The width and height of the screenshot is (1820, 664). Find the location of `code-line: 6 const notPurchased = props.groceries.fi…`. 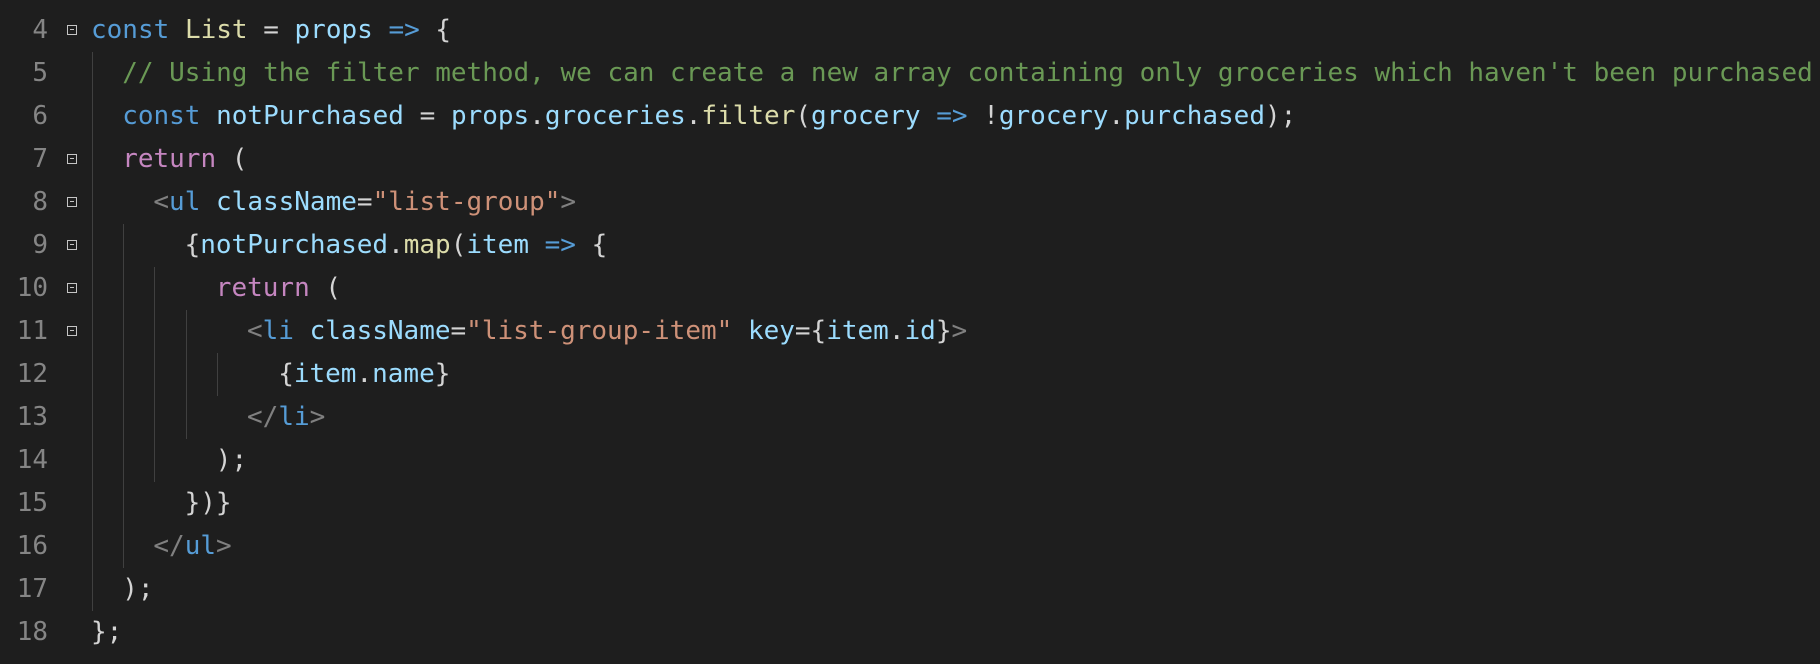

code-line: 6 const notPurchased = props.groceries.fi… is located at coordinates (910, 116).